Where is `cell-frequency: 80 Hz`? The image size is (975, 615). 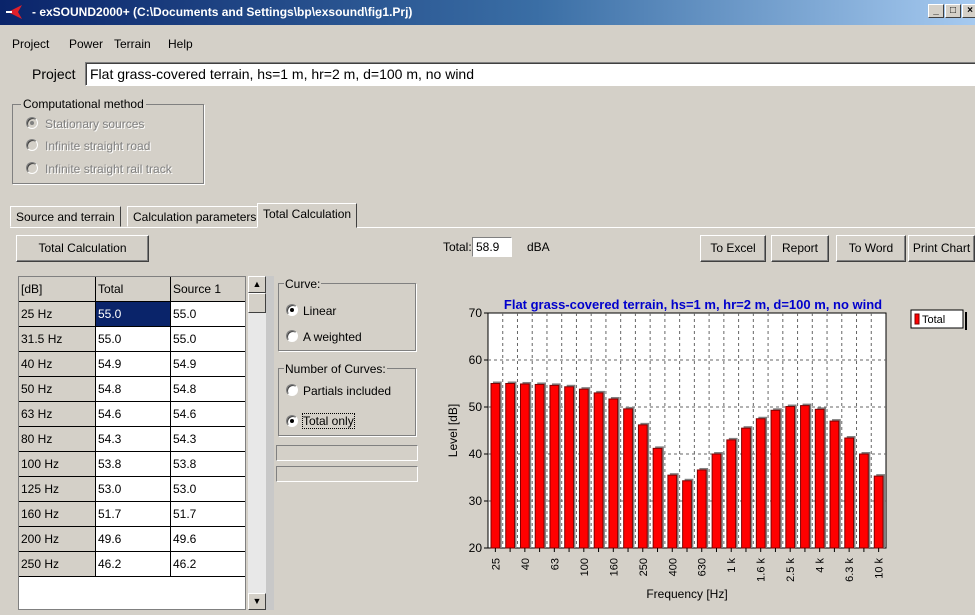
cell-frequency: 80 Hz is located at coordinates (57, 439).